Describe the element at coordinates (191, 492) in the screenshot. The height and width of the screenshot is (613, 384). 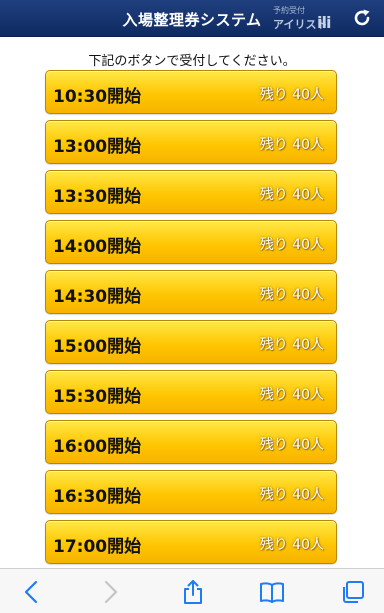
I see `slot-button: 16:30開始 残り 40人` at that location.